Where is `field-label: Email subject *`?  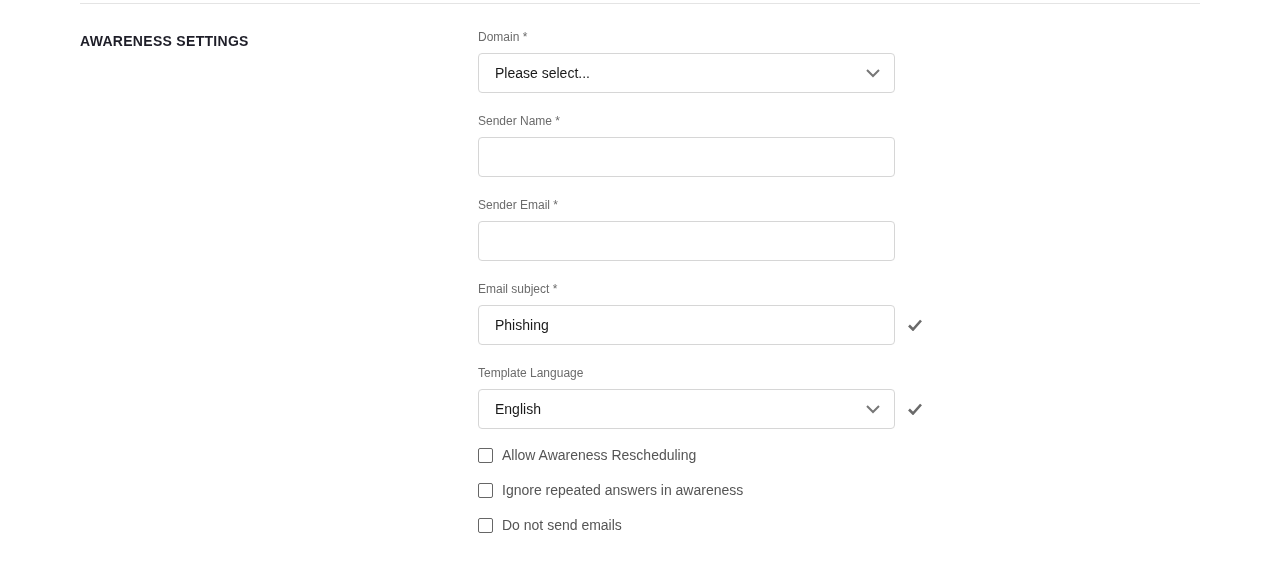
field-label: Email subject * is located at coordinates (518, 289).